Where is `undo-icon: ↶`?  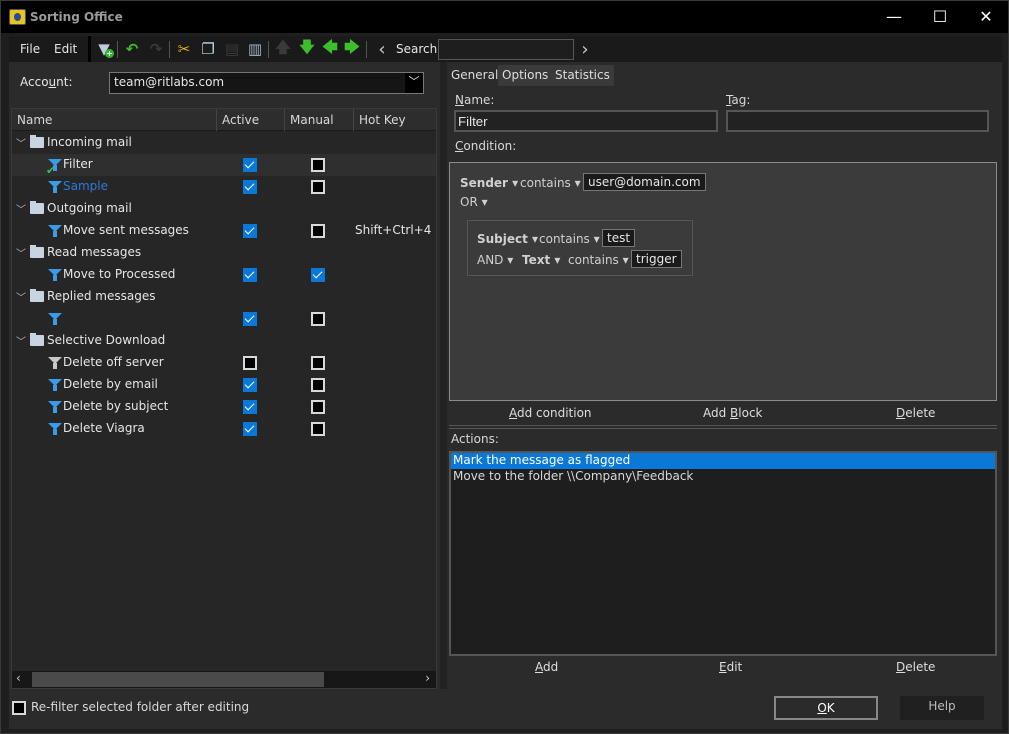 undo-icon: ↶ is located at coordinates (132, 49).